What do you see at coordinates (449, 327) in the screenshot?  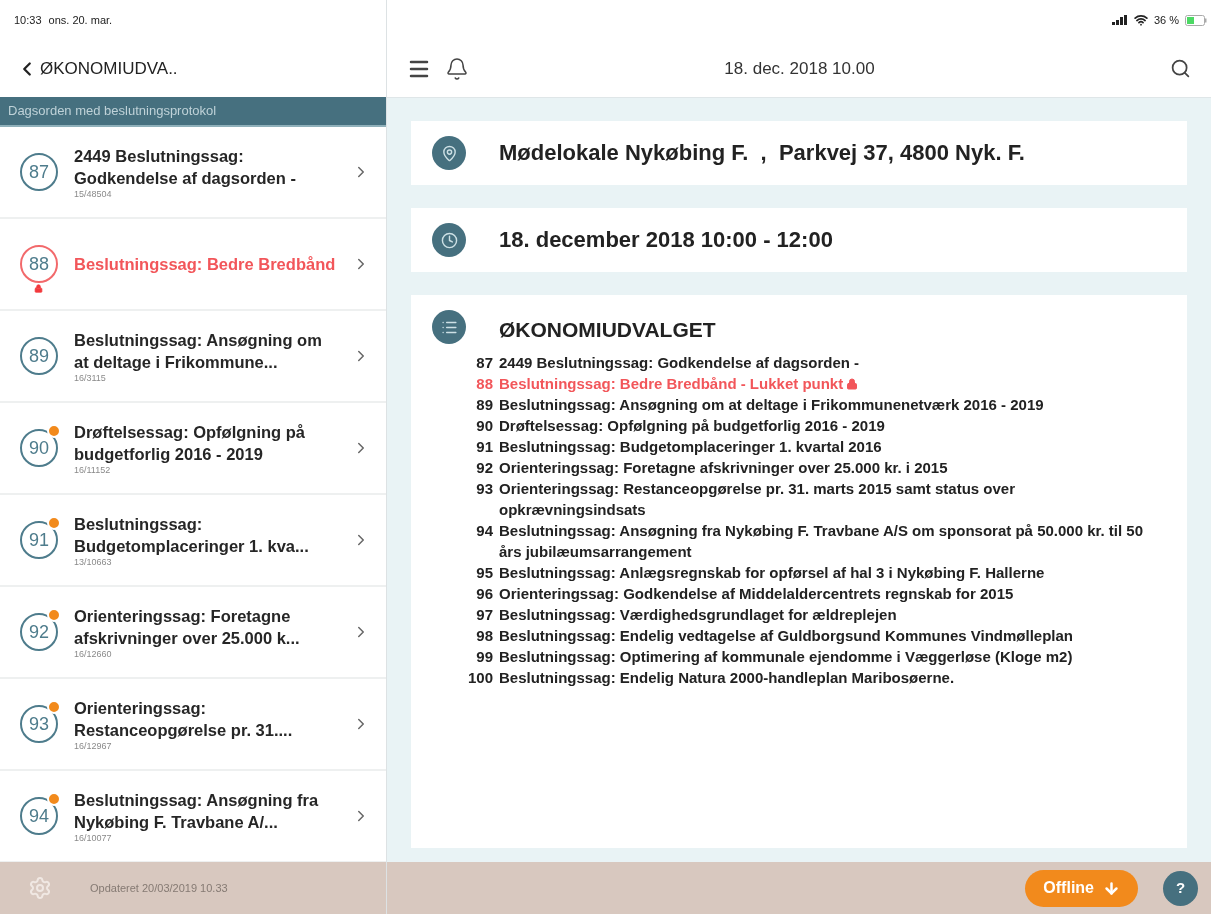 I see `list-icon` at bounding box center [449, 327].